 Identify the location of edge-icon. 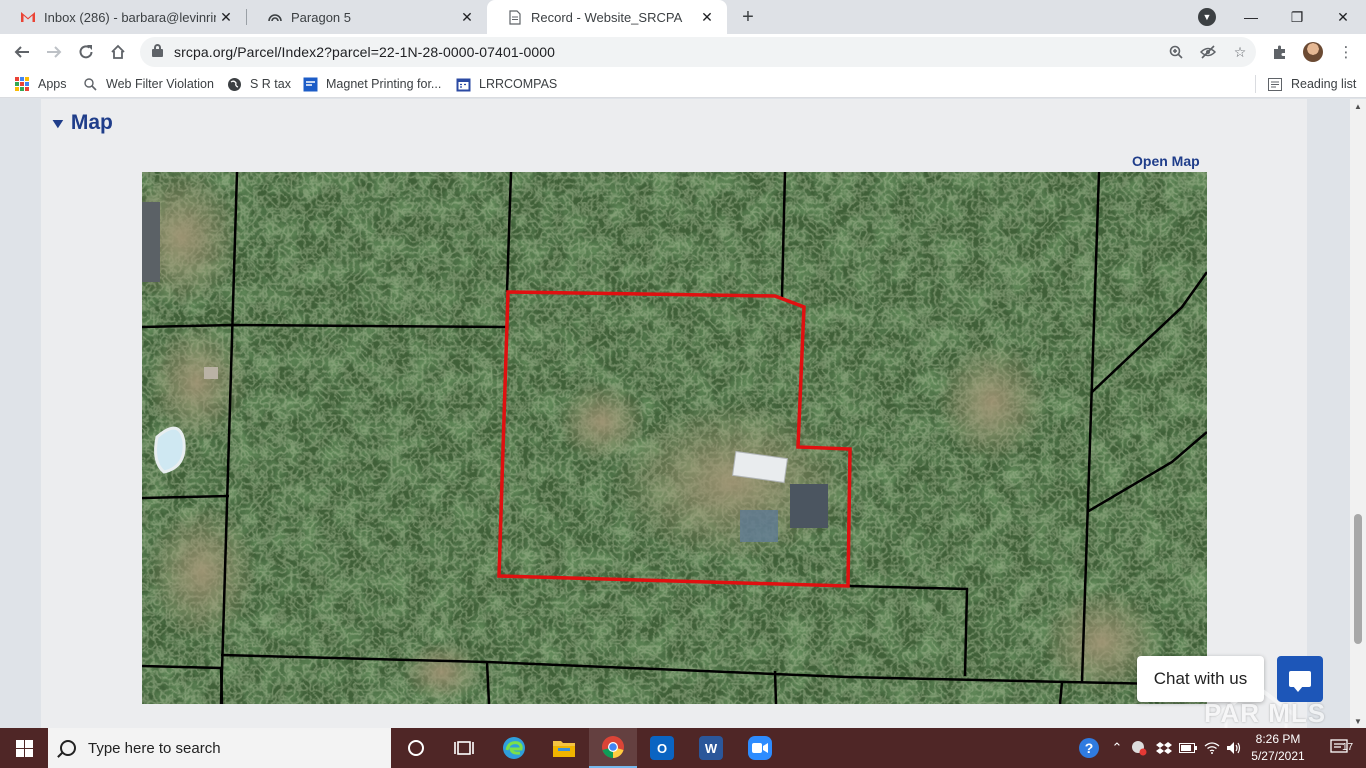
(514, 748).